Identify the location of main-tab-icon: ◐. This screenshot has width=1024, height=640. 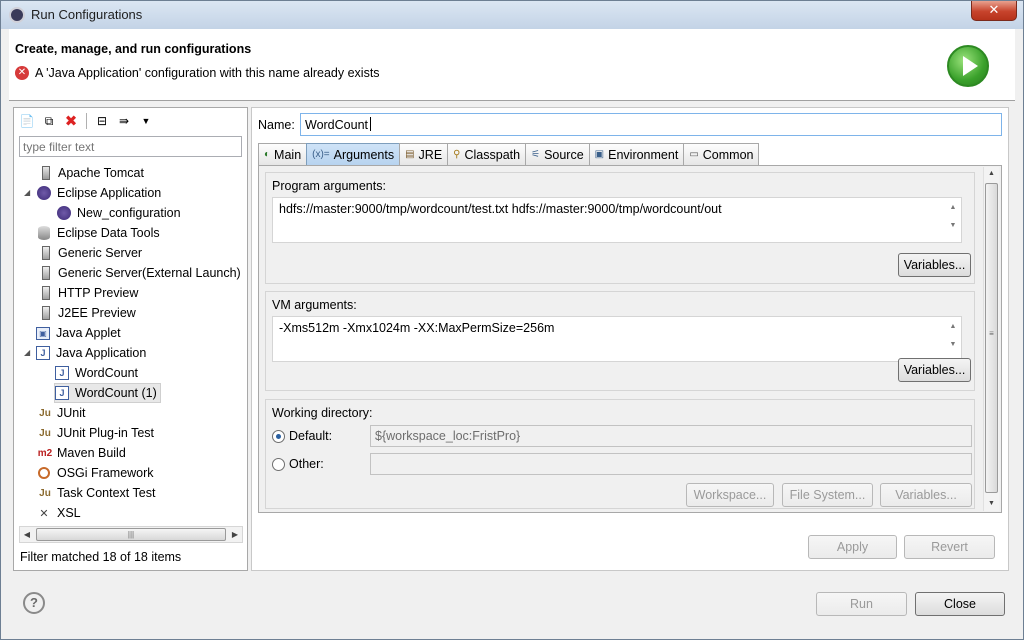
(267, 154).